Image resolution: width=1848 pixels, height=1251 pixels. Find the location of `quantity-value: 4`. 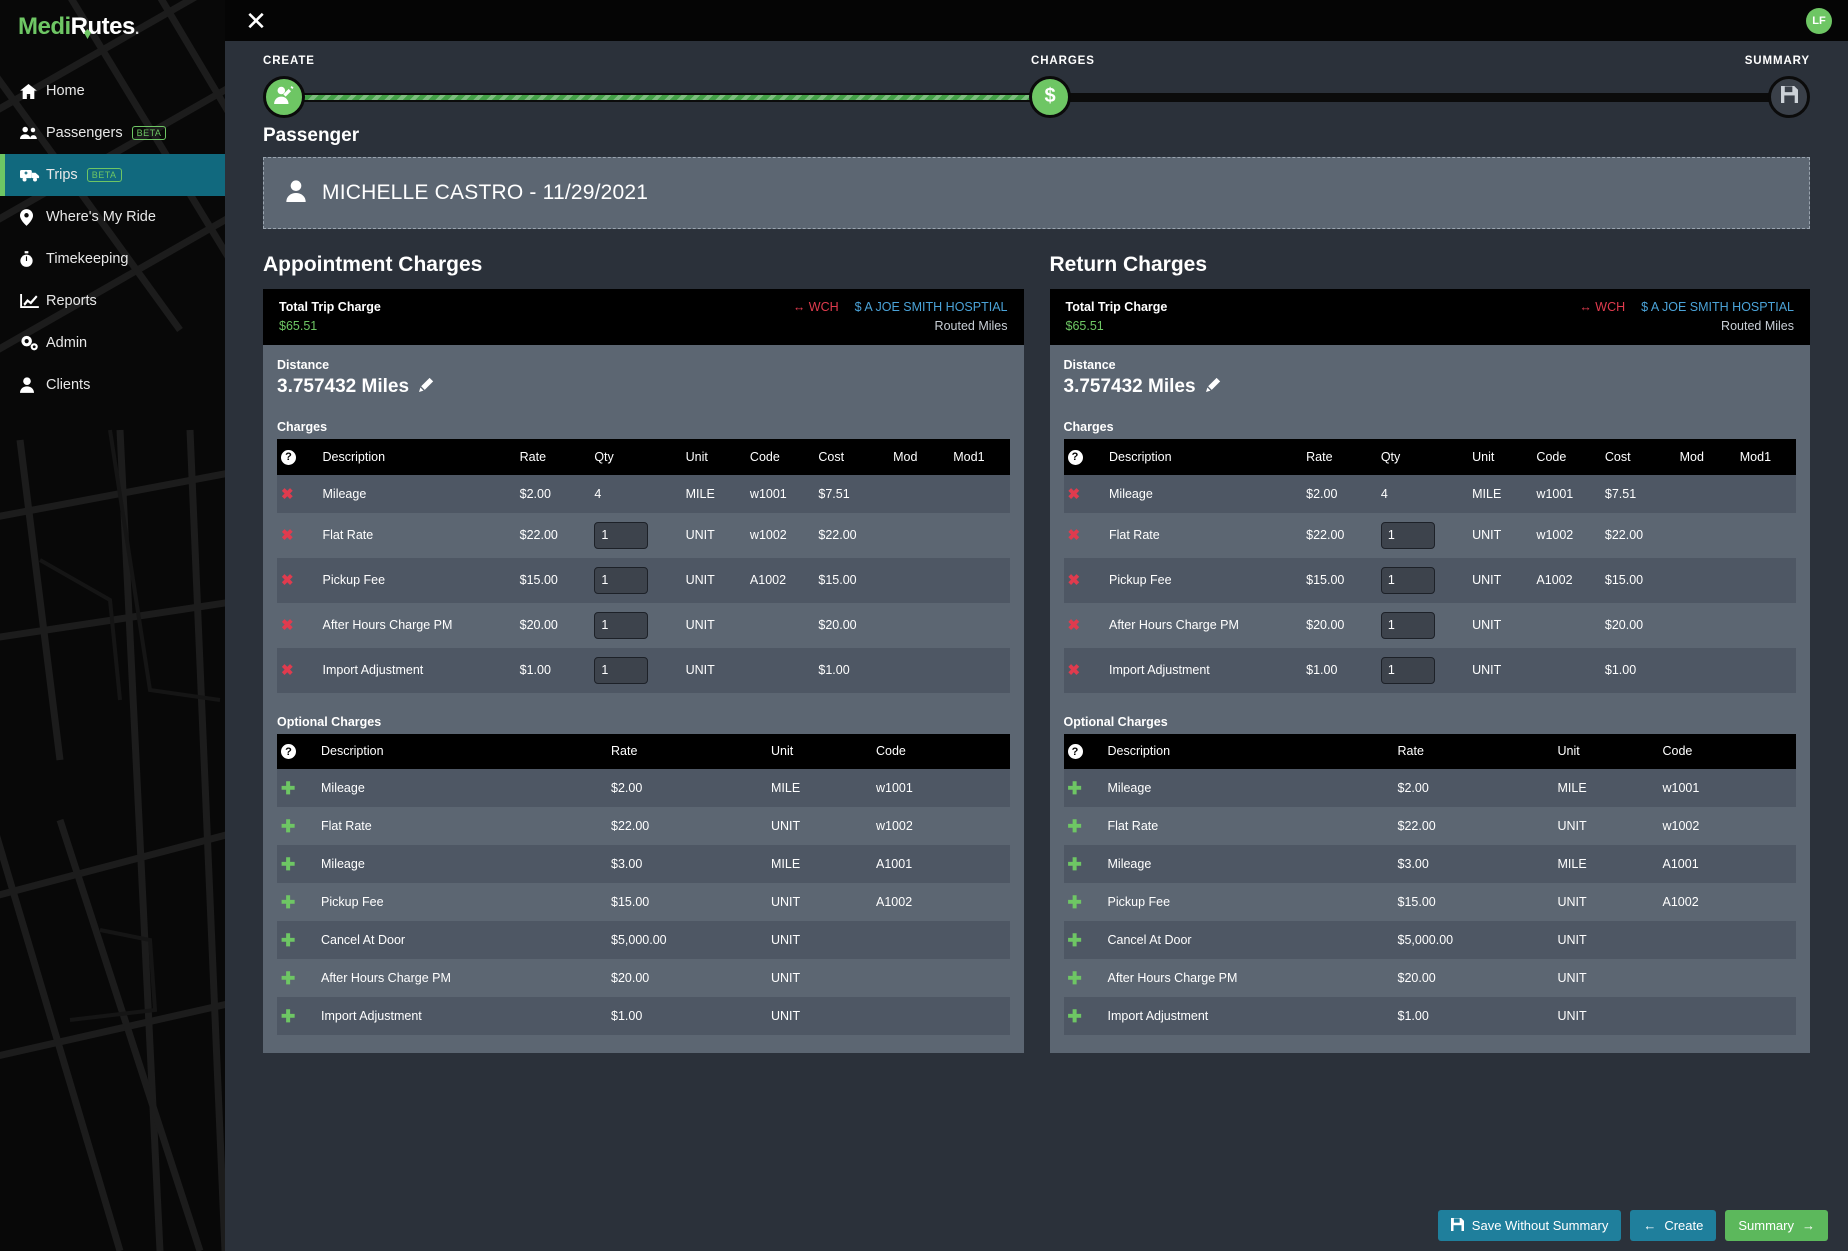

quantity-value: 4 is located at coordinates (1384, 493).